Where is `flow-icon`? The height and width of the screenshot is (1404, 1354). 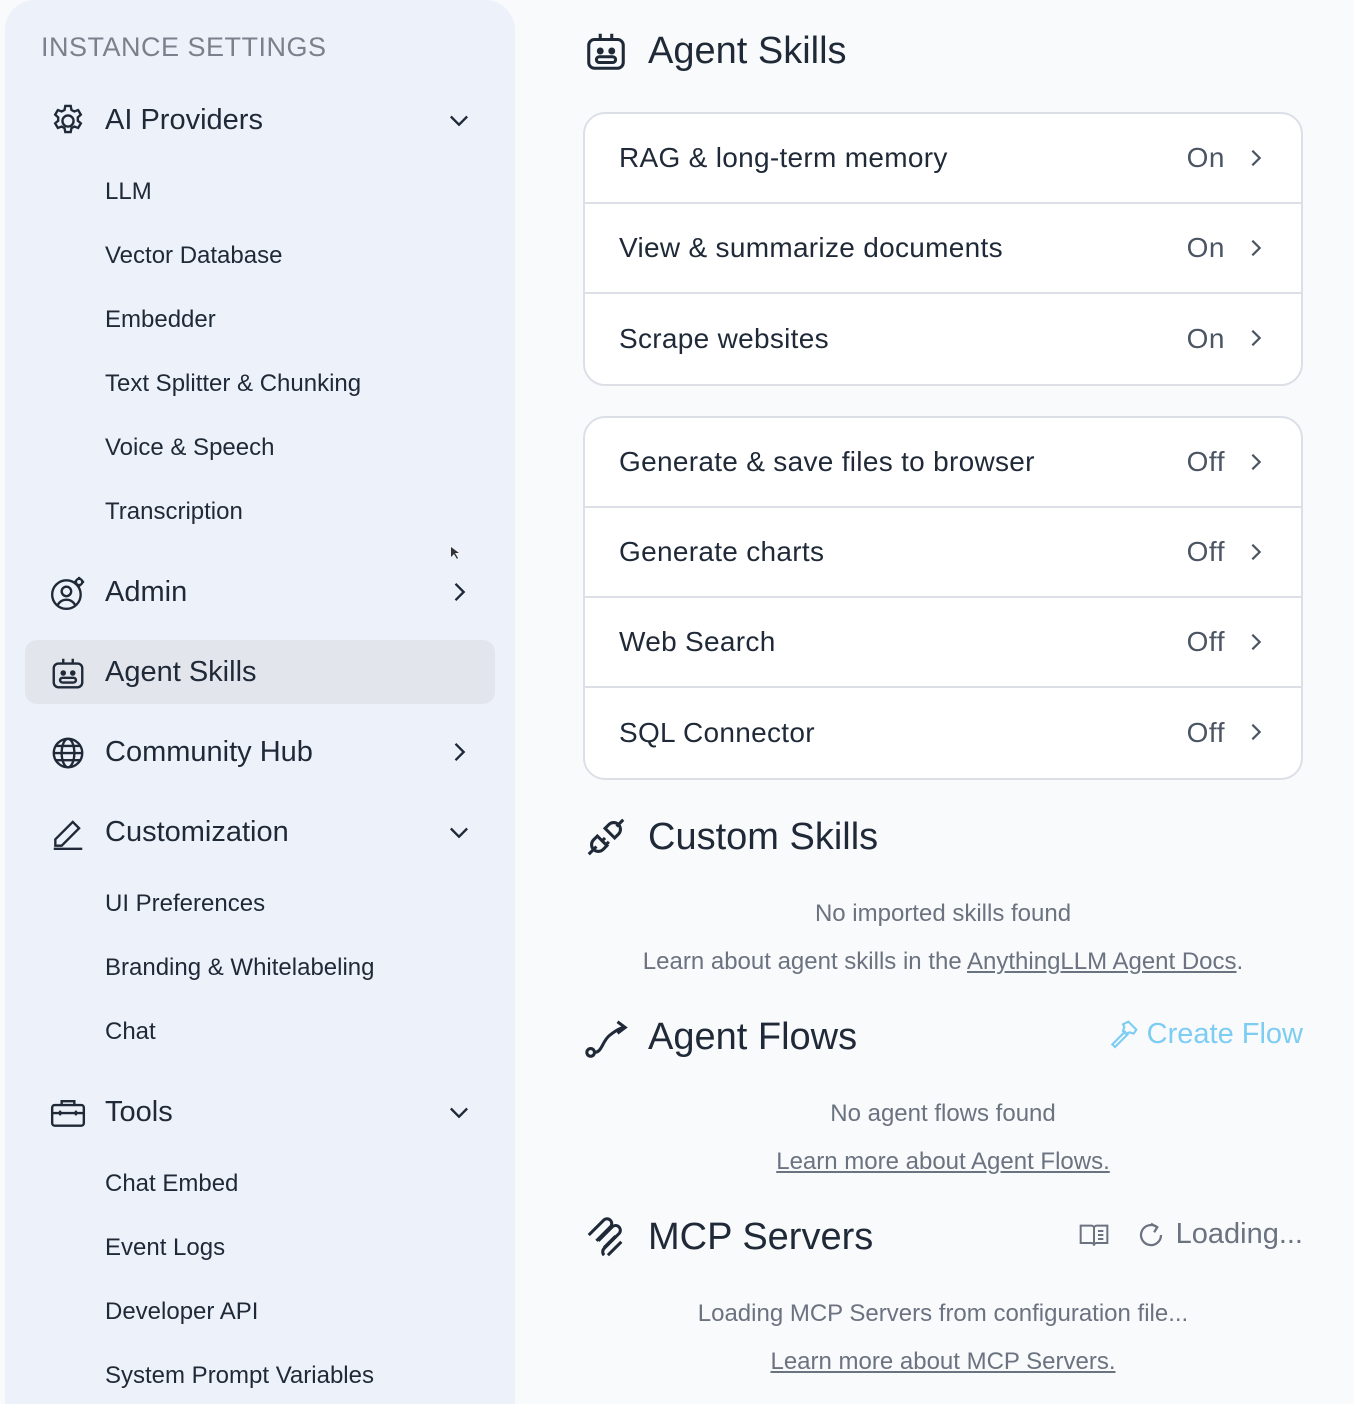
flow-icon is located at coordinates (606, 1039).